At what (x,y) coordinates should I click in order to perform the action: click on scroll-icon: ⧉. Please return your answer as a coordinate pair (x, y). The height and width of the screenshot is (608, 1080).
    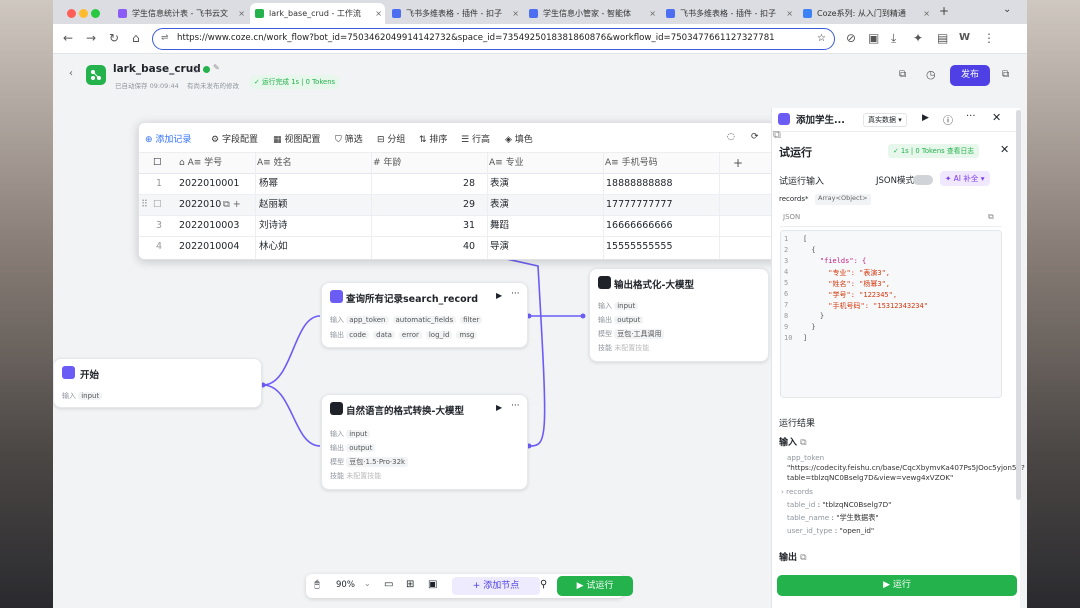
    Looking at the image, I should click on (777, 135).